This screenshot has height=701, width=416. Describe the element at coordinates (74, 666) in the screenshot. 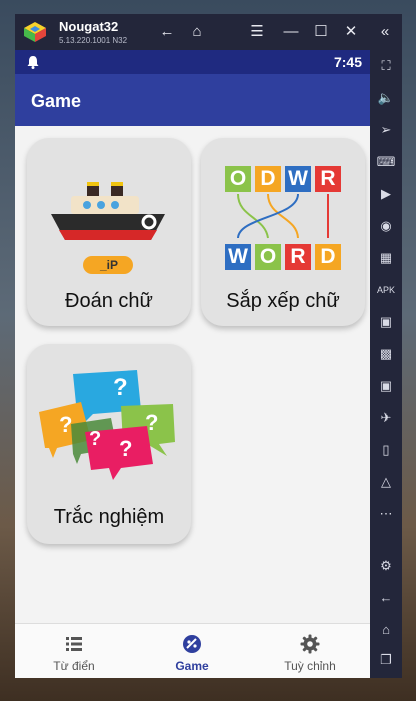

I see `nav-label-dictionary: Từ điển` at that location.